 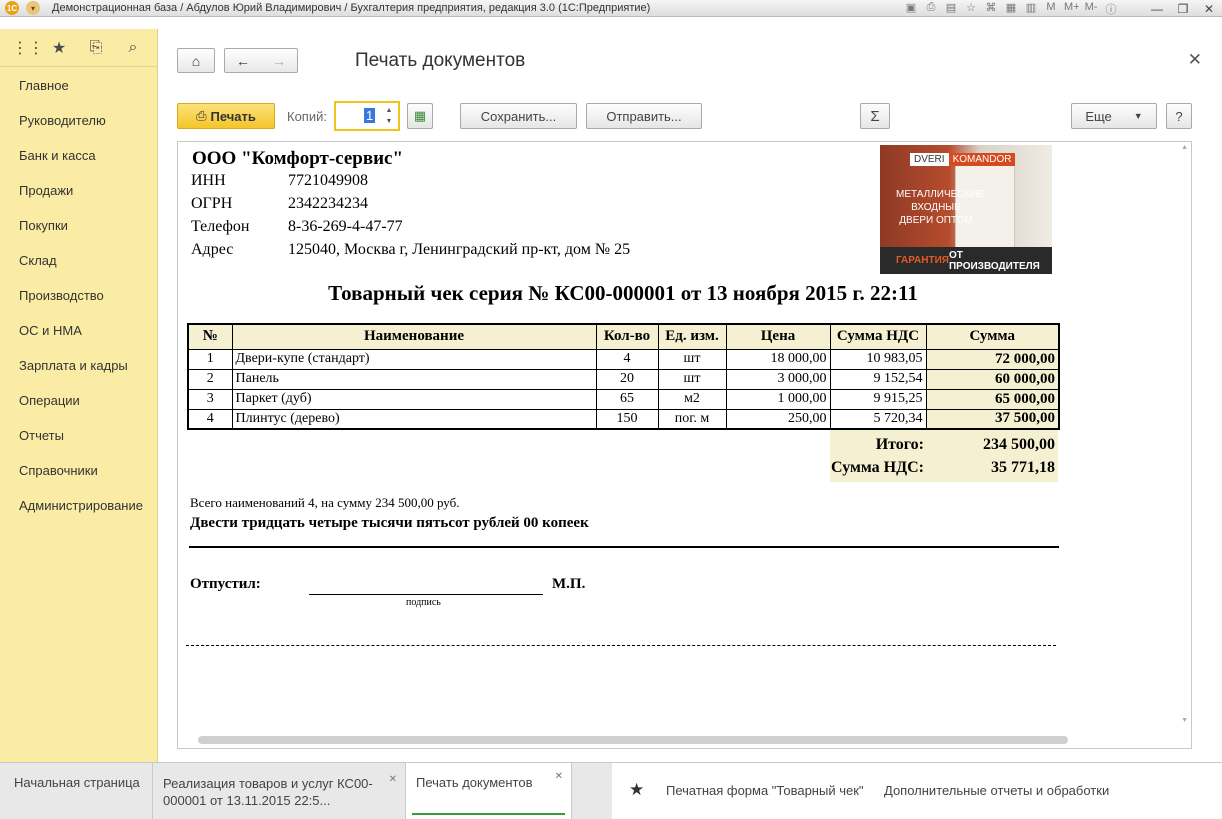 I want to click on history-icon: ⌘, so click(x=991, y=9).